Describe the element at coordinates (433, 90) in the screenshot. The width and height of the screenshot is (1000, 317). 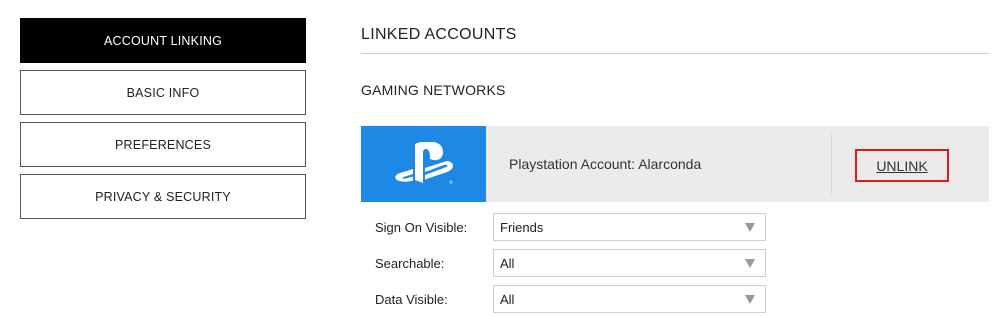
I see `section-heading-gaming-networks: GAMING NETWORKS` at that location.